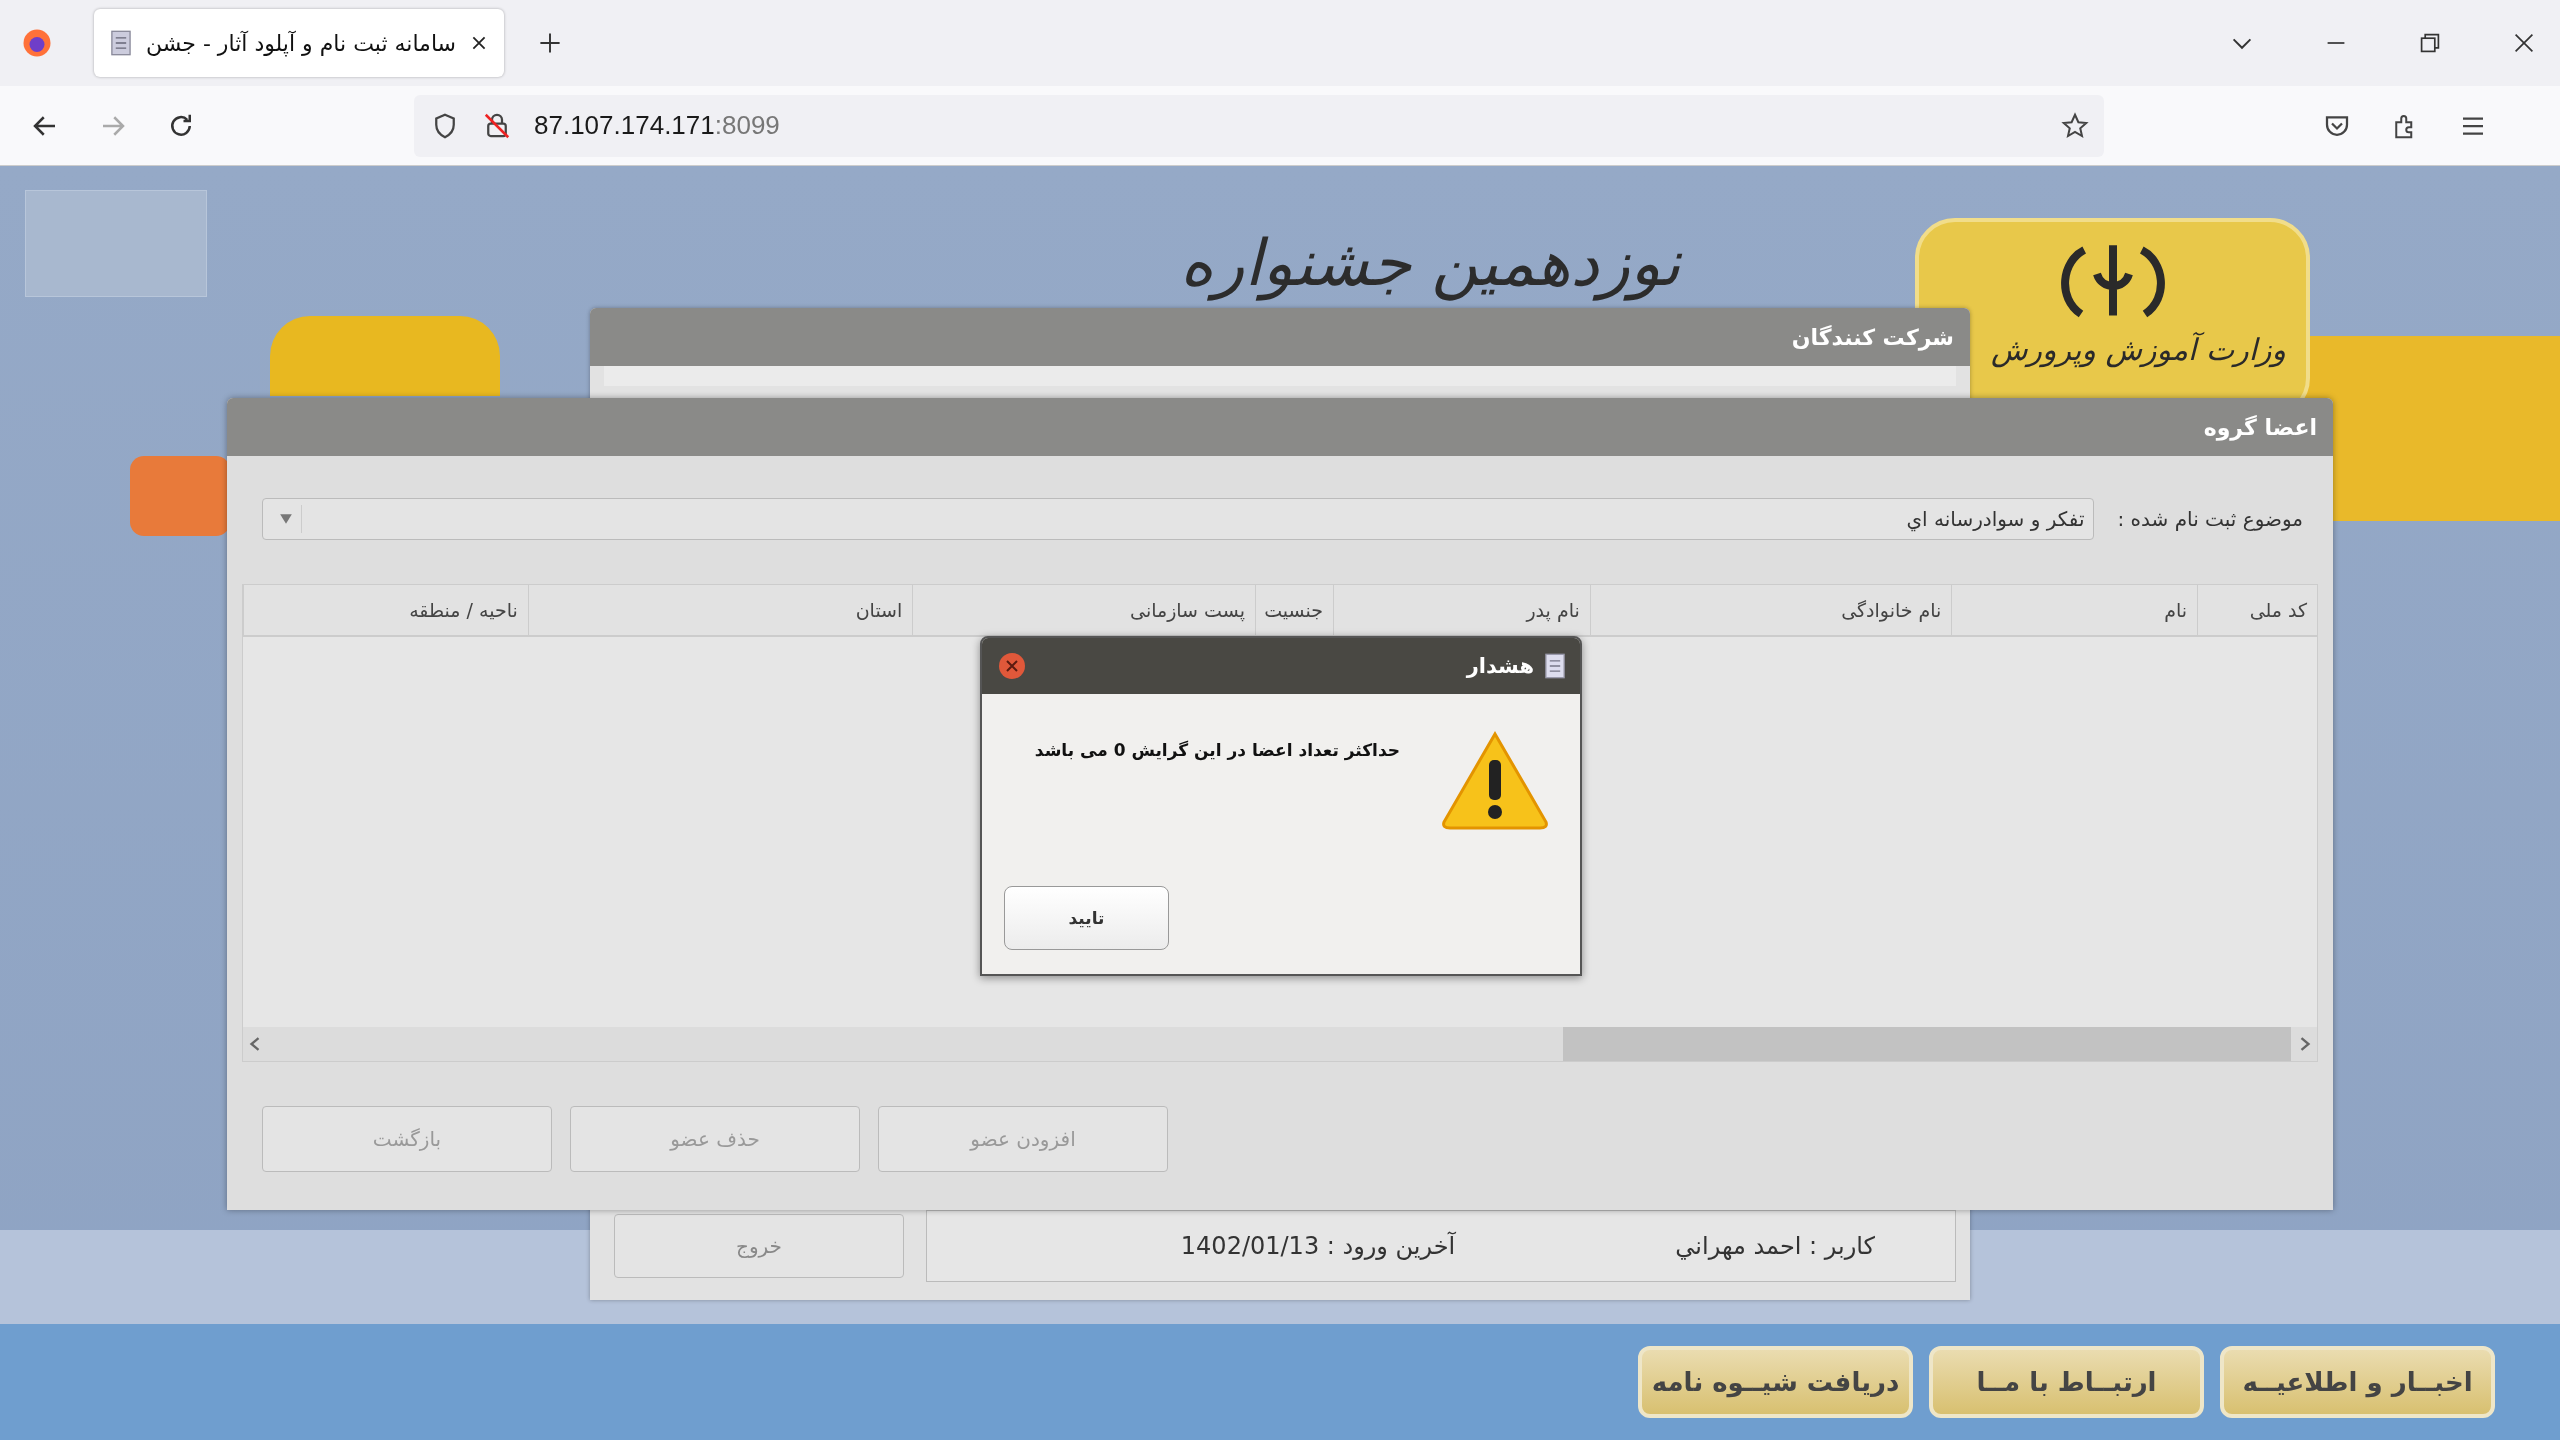  What do you see at coordinates (2257, 610) in the screenshot?
I see `column-header: کد ملی` at bounding box center [2257, 610].